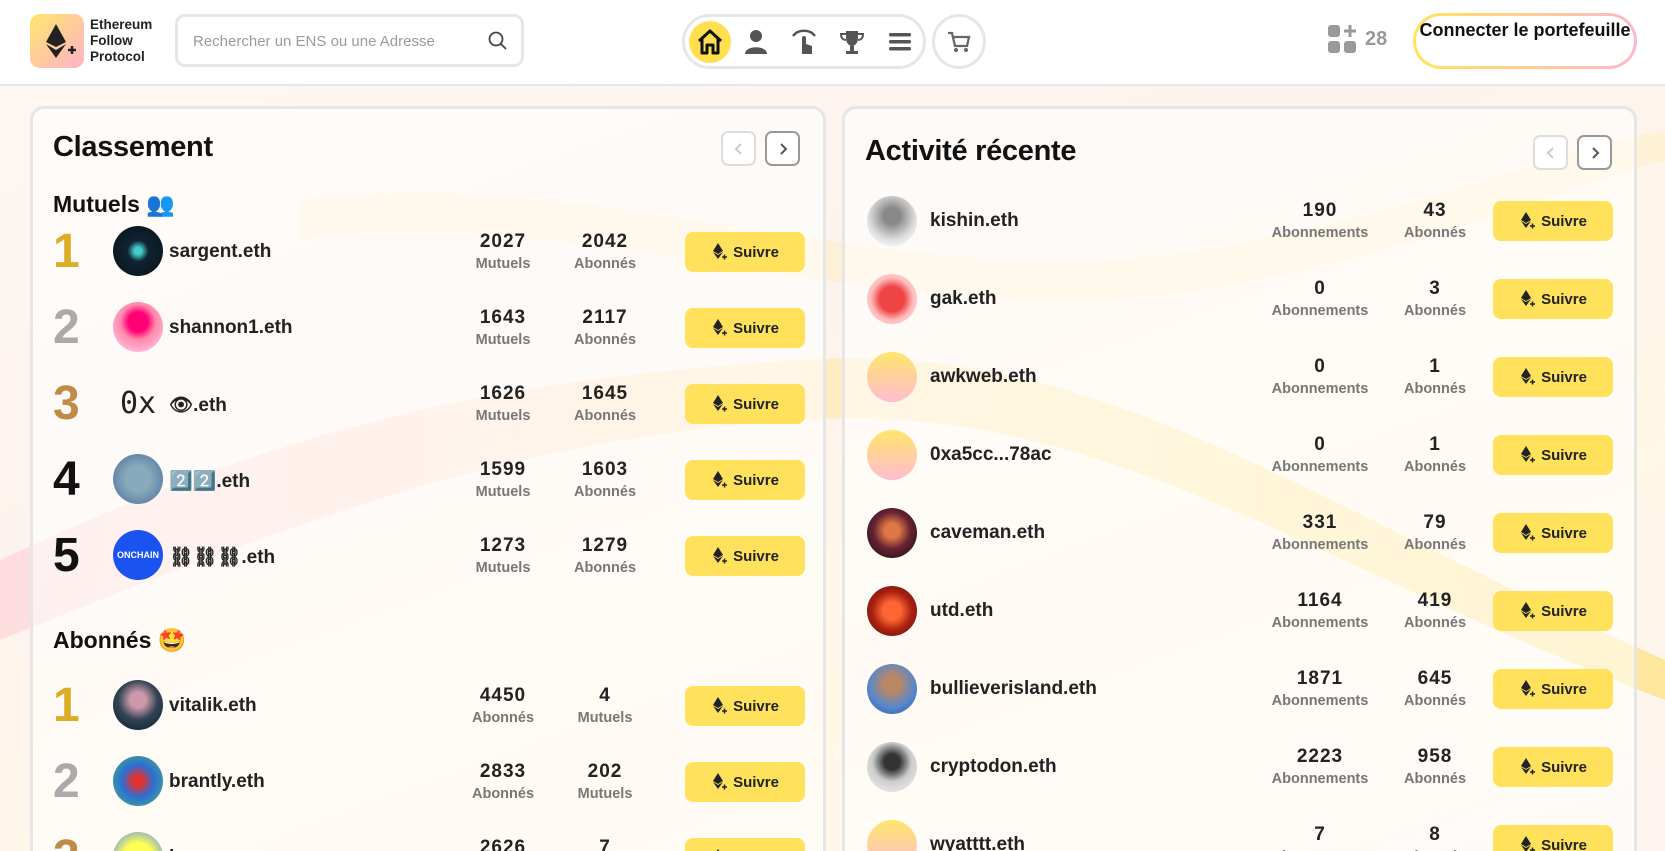 This screenshot has width=1665, height=851. I want to click on leaderboard-prev-button, so click(738, 148).